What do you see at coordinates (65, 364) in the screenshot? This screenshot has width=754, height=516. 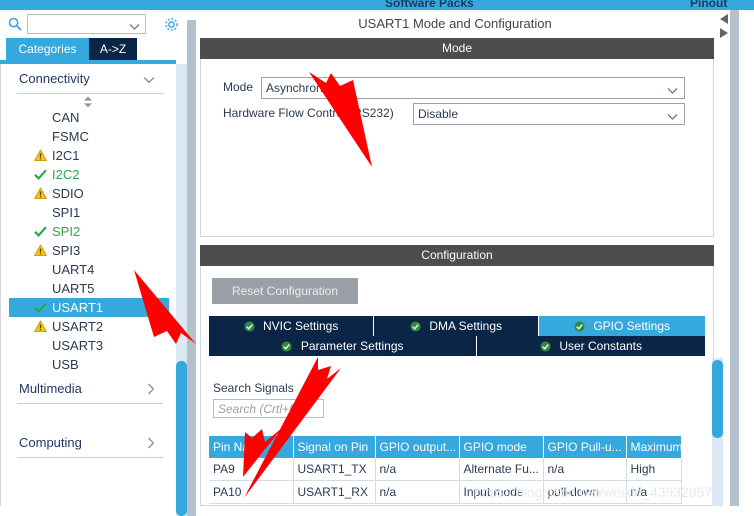 I see `sidebar-item-label: USB` at bounding box center [65, 364].